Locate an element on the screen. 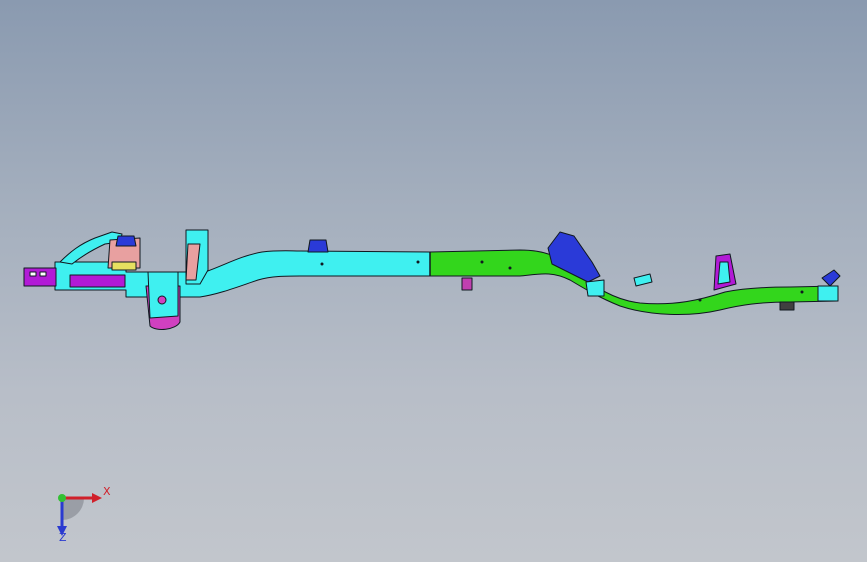 Image resolution: width=867 pixels, height=562 pixels. rear-bracket-link is located at coordinates (643, 280).